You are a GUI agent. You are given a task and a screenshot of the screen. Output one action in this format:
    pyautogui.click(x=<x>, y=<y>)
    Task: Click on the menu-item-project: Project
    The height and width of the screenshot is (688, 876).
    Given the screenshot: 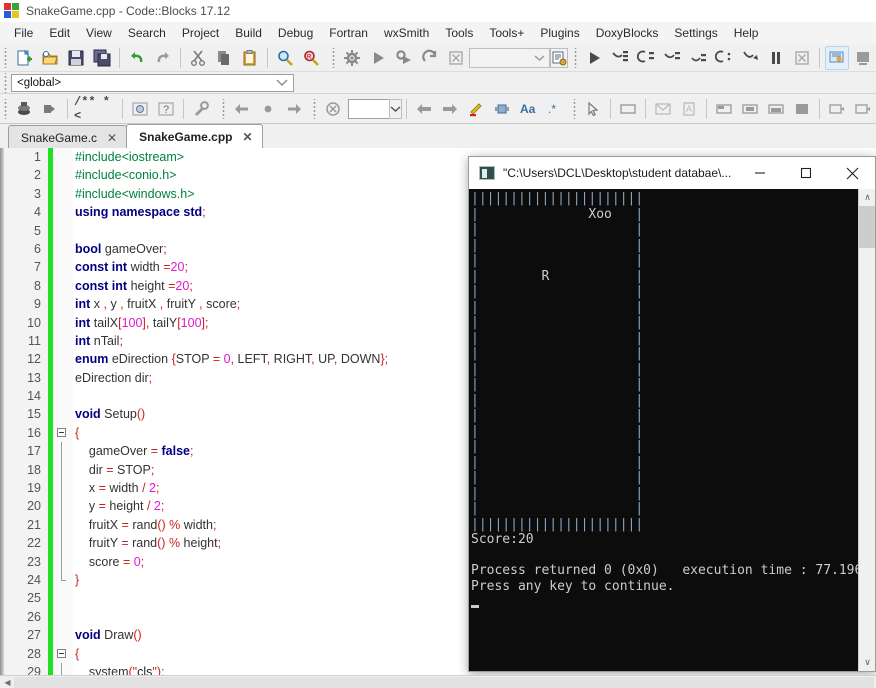 What is the action you would take?
    pyautogui.click(x=200, y=33)
    